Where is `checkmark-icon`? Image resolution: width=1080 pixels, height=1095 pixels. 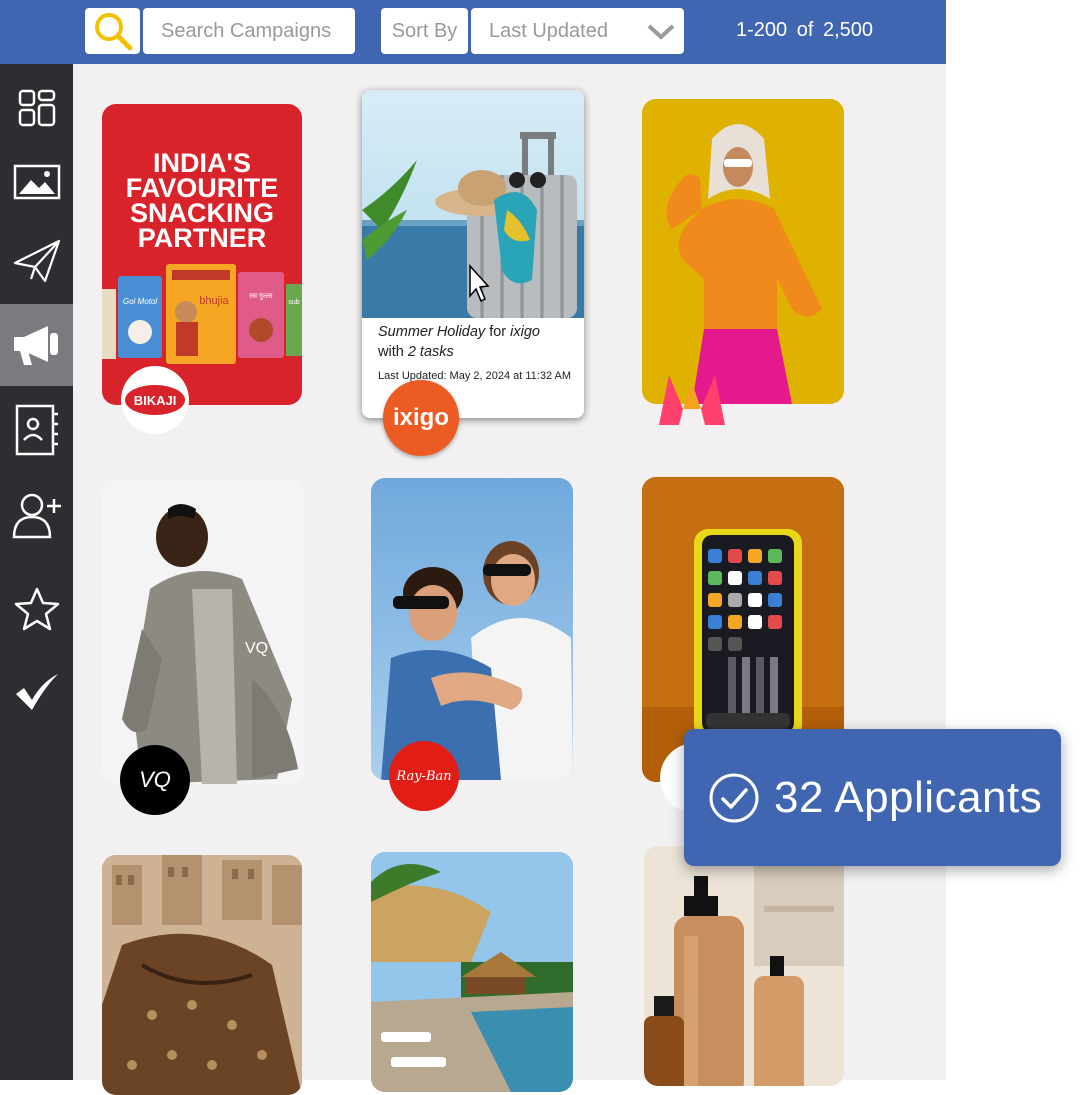 checkmark-icon is located at coordinates (36, 692).